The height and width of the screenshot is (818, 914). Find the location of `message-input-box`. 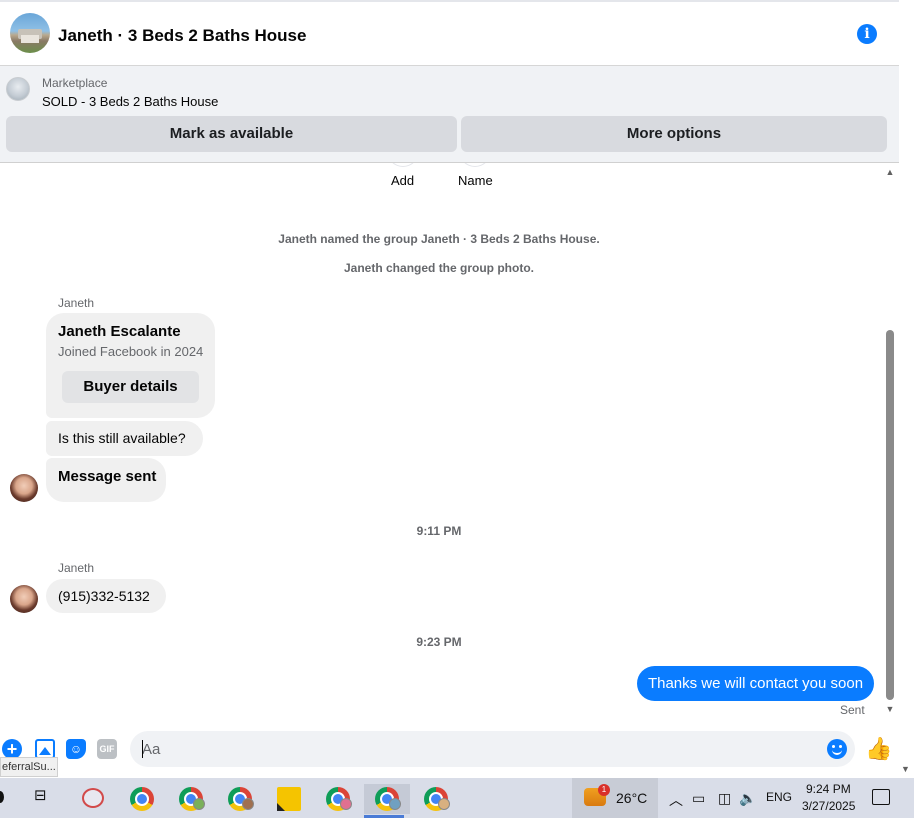

message-input-box is located at coordinates (492, 749).